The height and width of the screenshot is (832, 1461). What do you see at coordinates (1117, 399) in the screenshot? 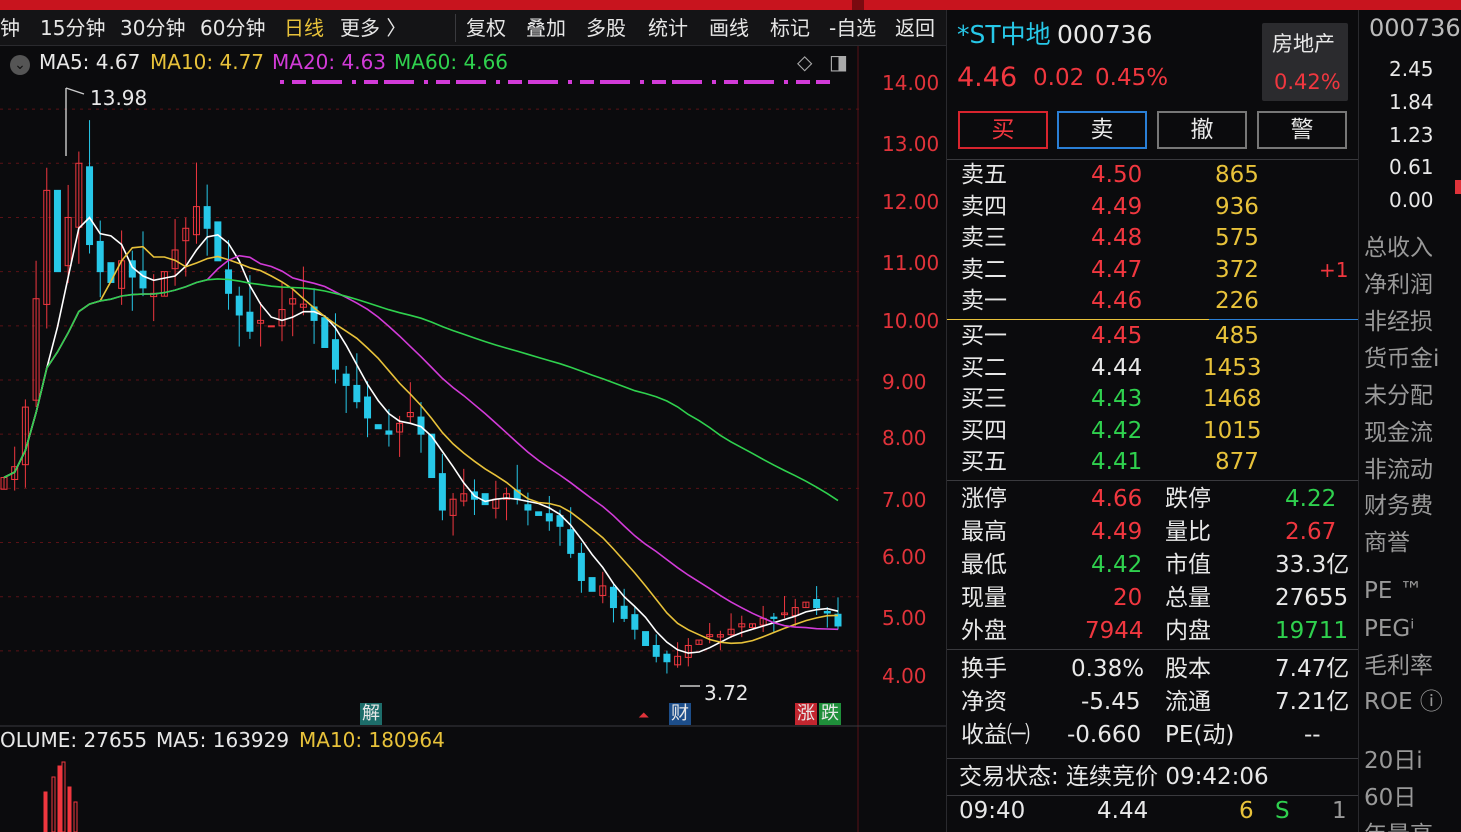
I see `order-price: 4.43` at bounding box center [1117, 399].